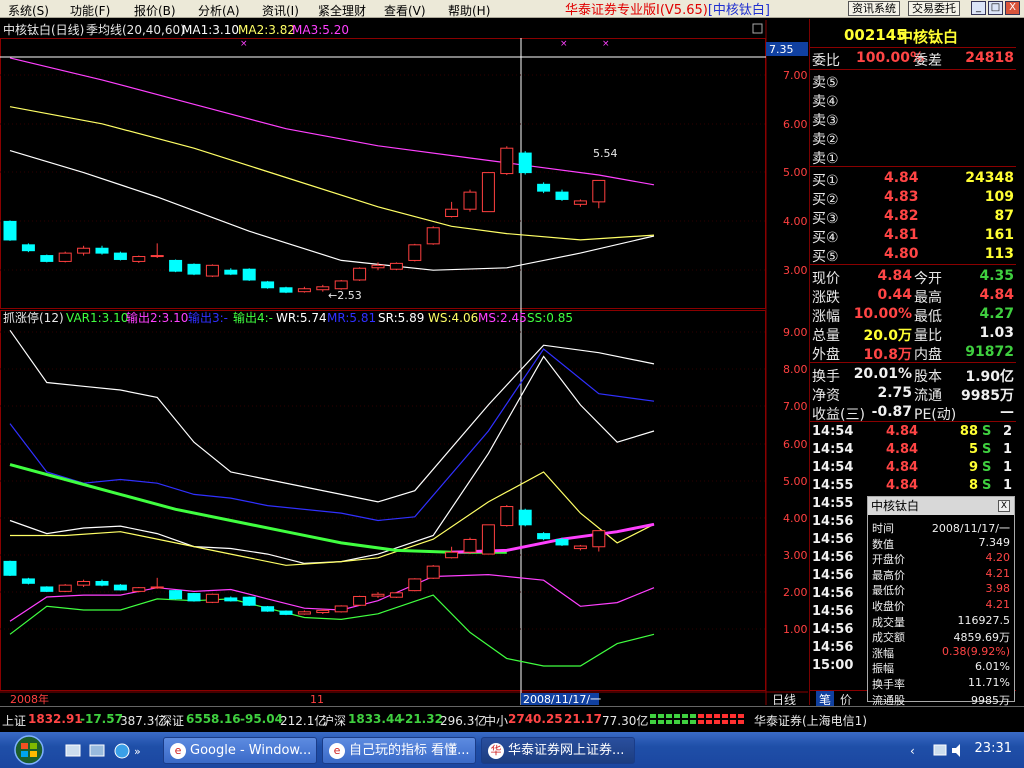 This screenshot has width=1024, height=768. What do you see at coordinates (874, 8) in the screenshot?
I see `info-system-button: 资讯系统` at bounding box center [874, 8].